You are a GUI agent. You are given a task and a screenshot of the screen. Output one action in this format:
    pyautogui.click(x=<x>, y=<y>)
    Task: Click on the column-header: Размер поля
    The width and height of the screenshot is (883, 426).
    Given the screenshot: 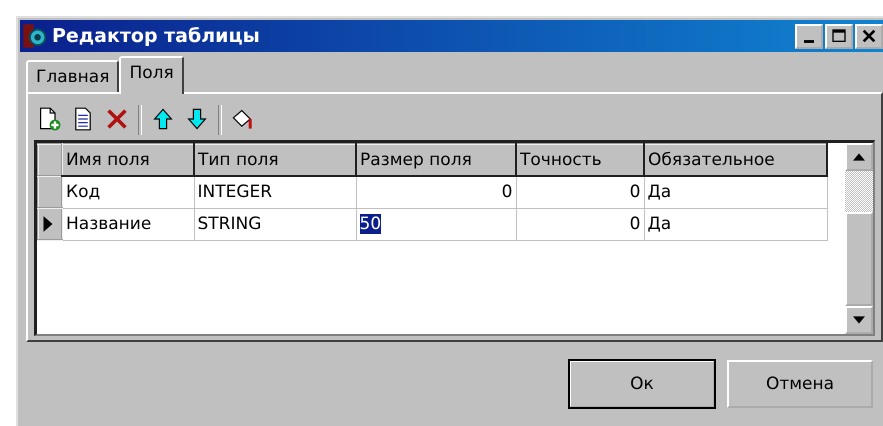 What is the action you would take?
    pyautogui.click(x=436, y=160)
    